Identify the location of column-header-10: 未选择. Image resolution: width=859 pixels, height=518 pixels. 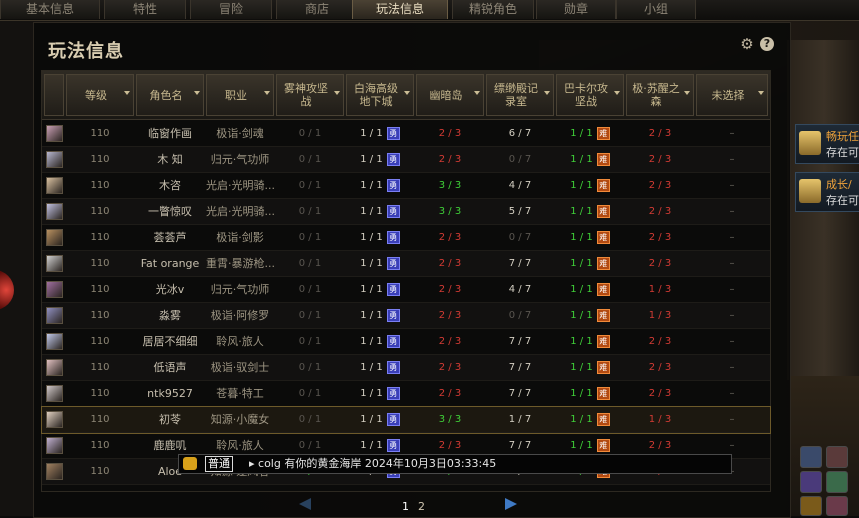
(732, 95).